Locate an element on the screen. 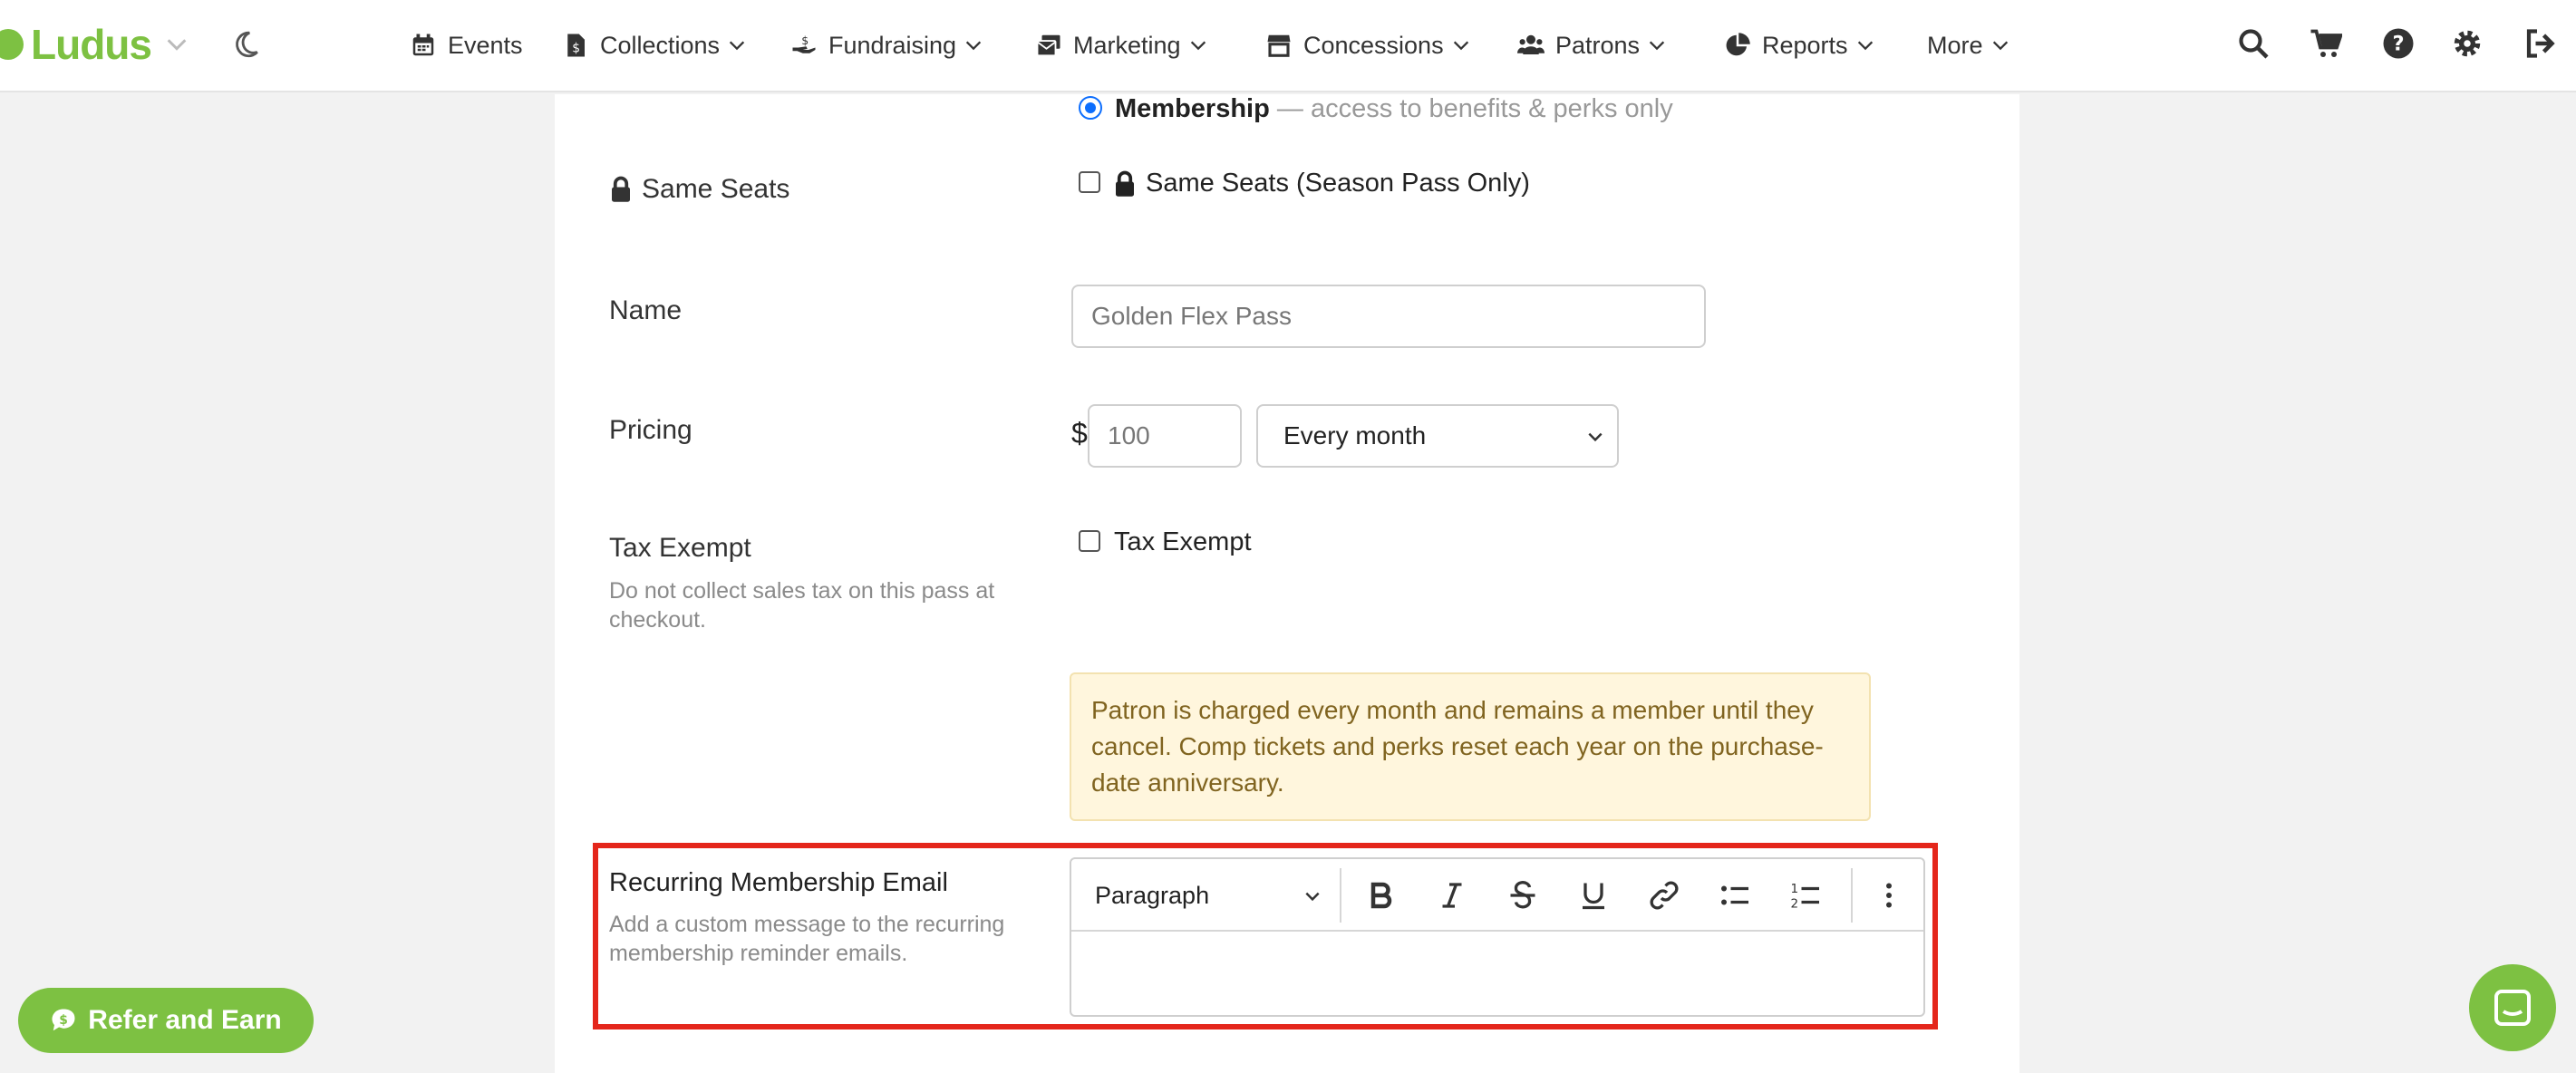 This screenshot has width=2576, height=1073. nav-marketing: Marketing is located at coordinates (1121, 45).